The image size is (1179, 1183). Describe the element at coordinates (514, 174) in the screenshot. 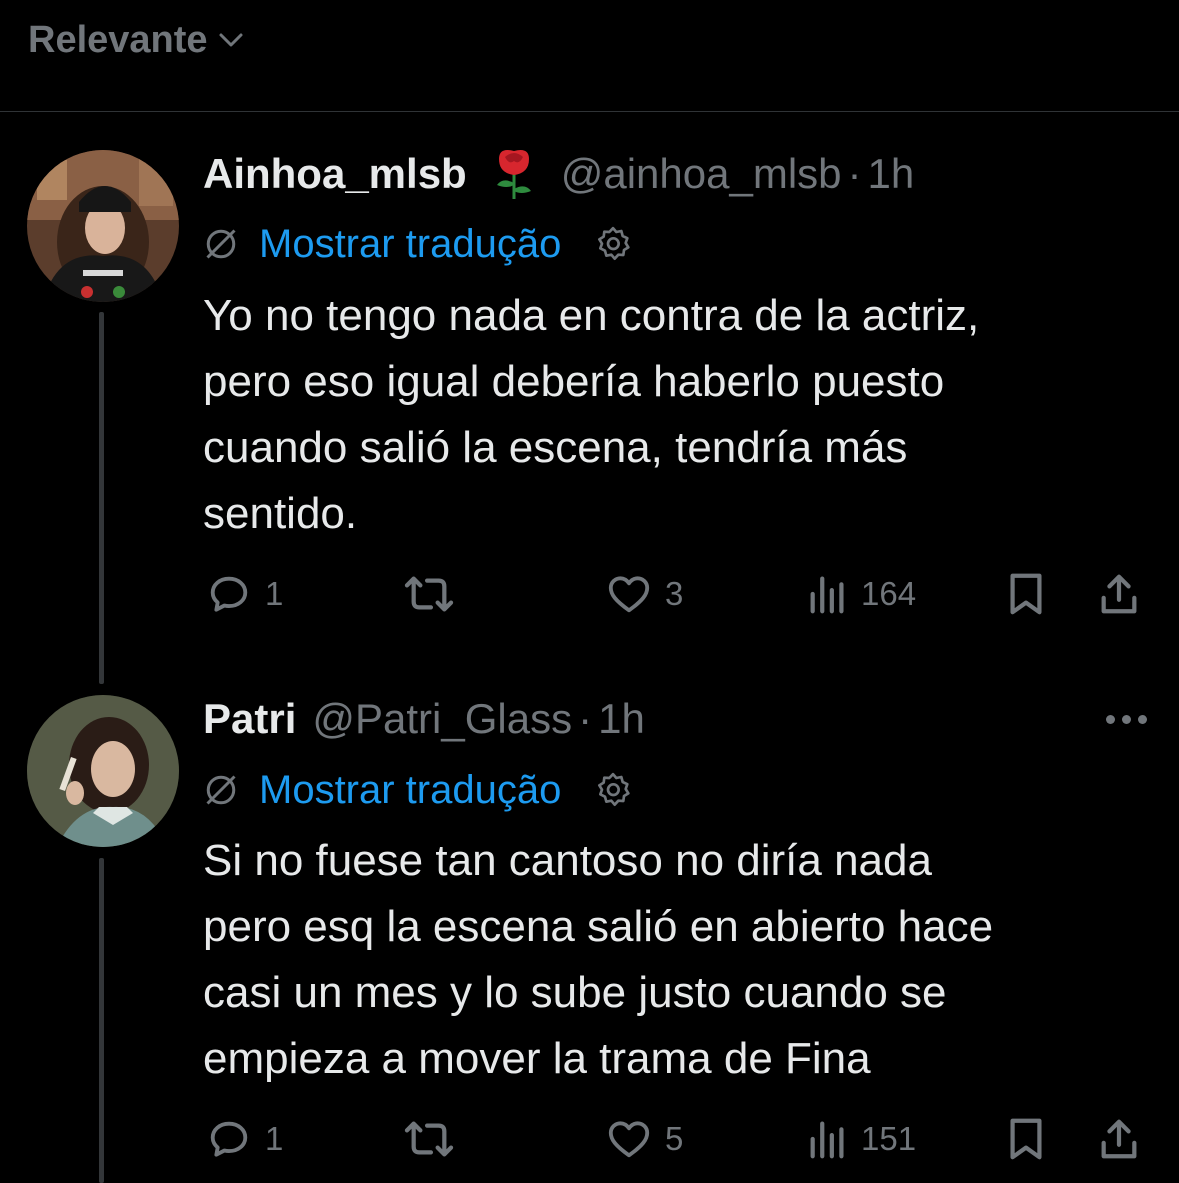

I see `rose-emoji` at that location.